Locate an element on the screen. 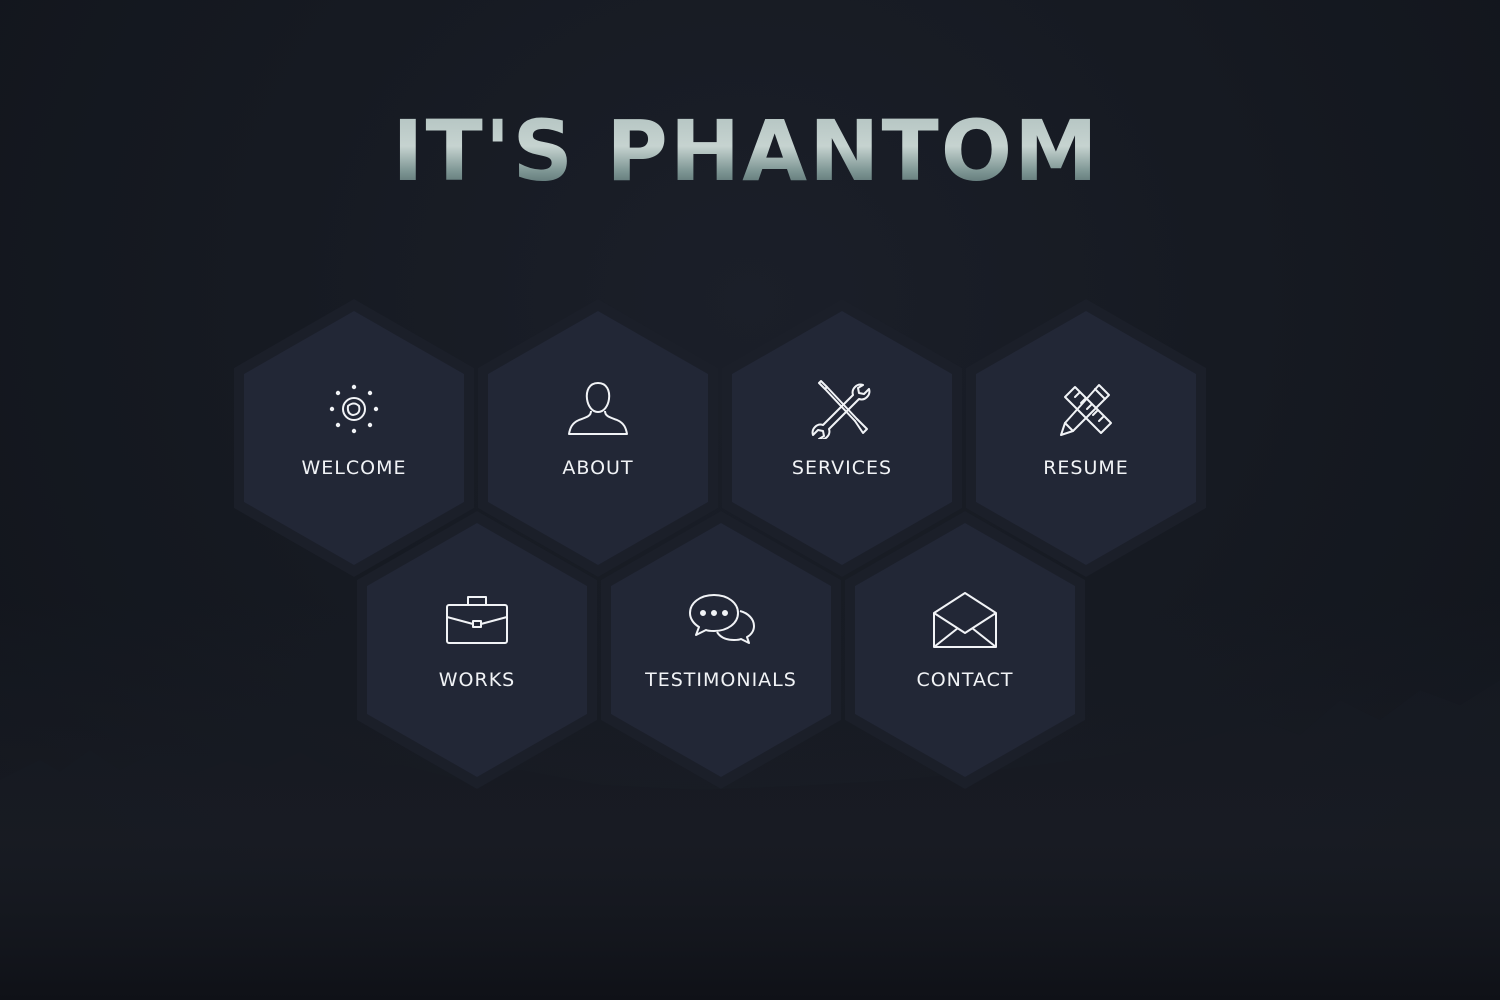 The height and width of the screenshot is (1000, 1500). pencil-ruler-icon is located at coordinates (1086, 409).